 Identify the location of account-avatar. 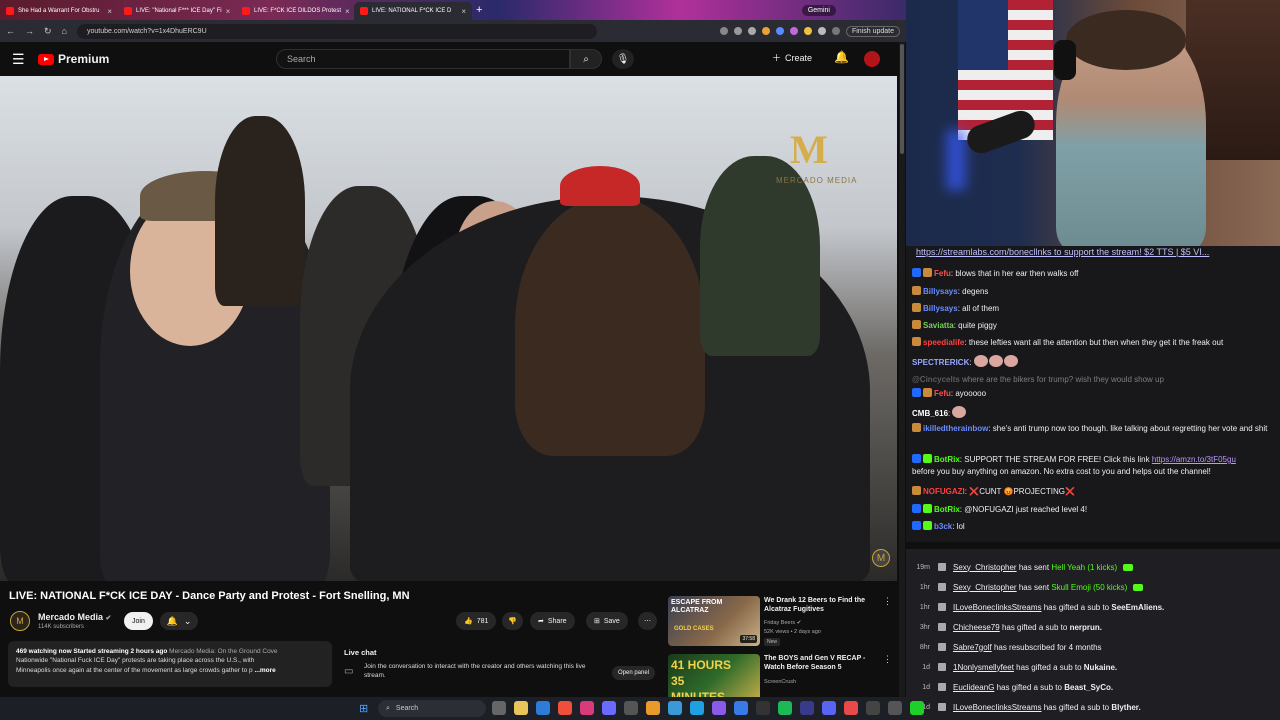
(872, 59).